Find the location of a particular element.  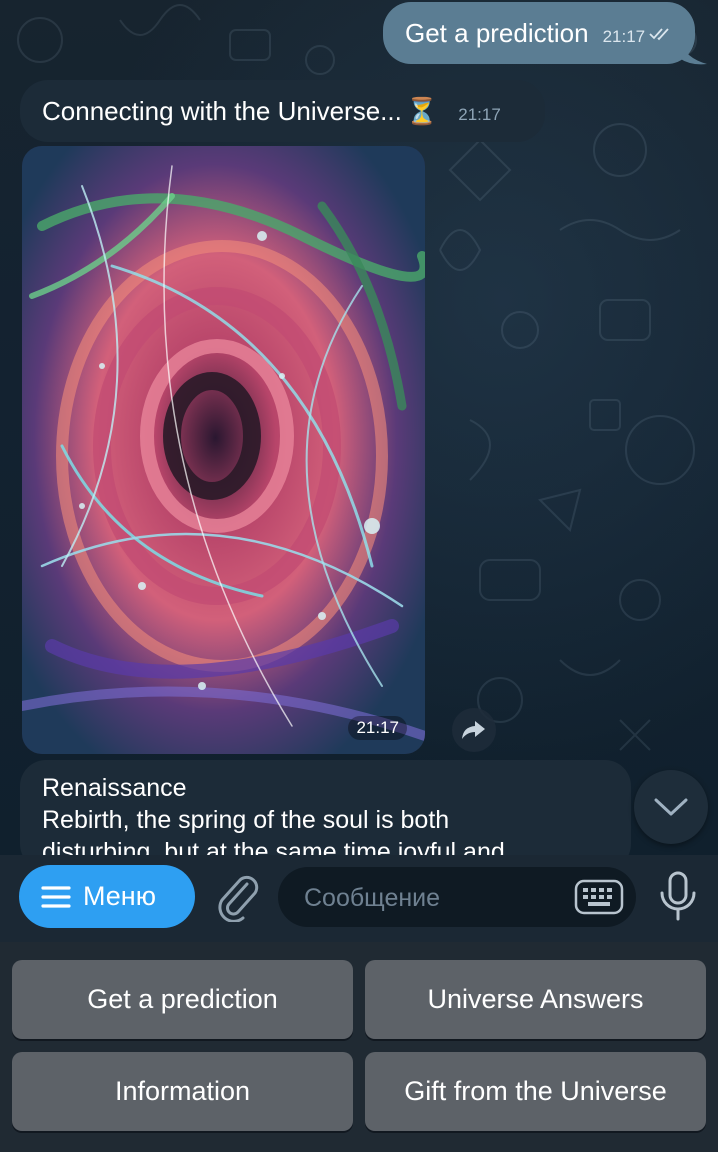

keyboard-button-get-prediction: Get a prediction is located at coordinates (182, 999).